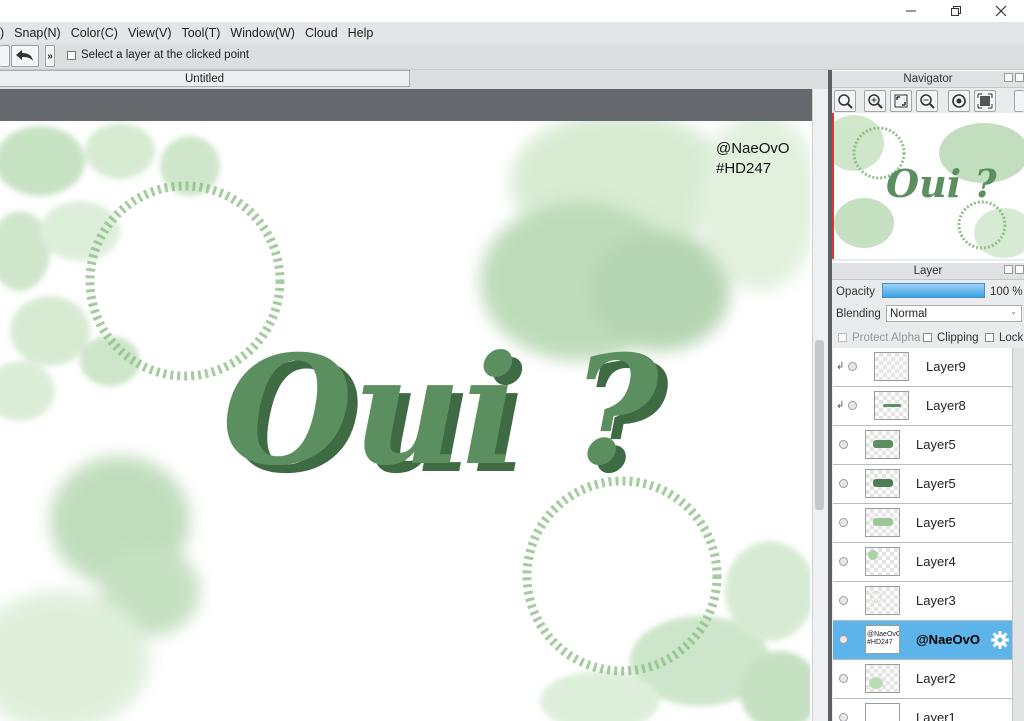 This screenshot has width=1024, height=721. Describe the element at coordinates (901, 101) in the screenshot. I see `fit-window-button` at that location.